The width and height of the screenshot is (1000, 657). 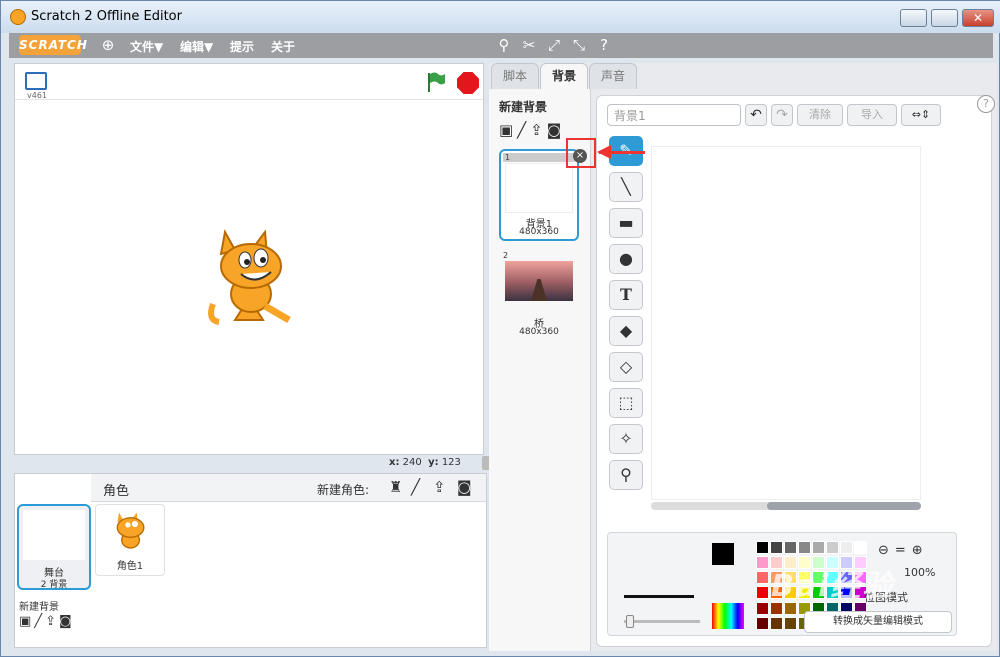 What do you see at coordinates (626, 187) in the screenshot?
I see `line-tool-icon: ╲` at bounding box center [626, 187].